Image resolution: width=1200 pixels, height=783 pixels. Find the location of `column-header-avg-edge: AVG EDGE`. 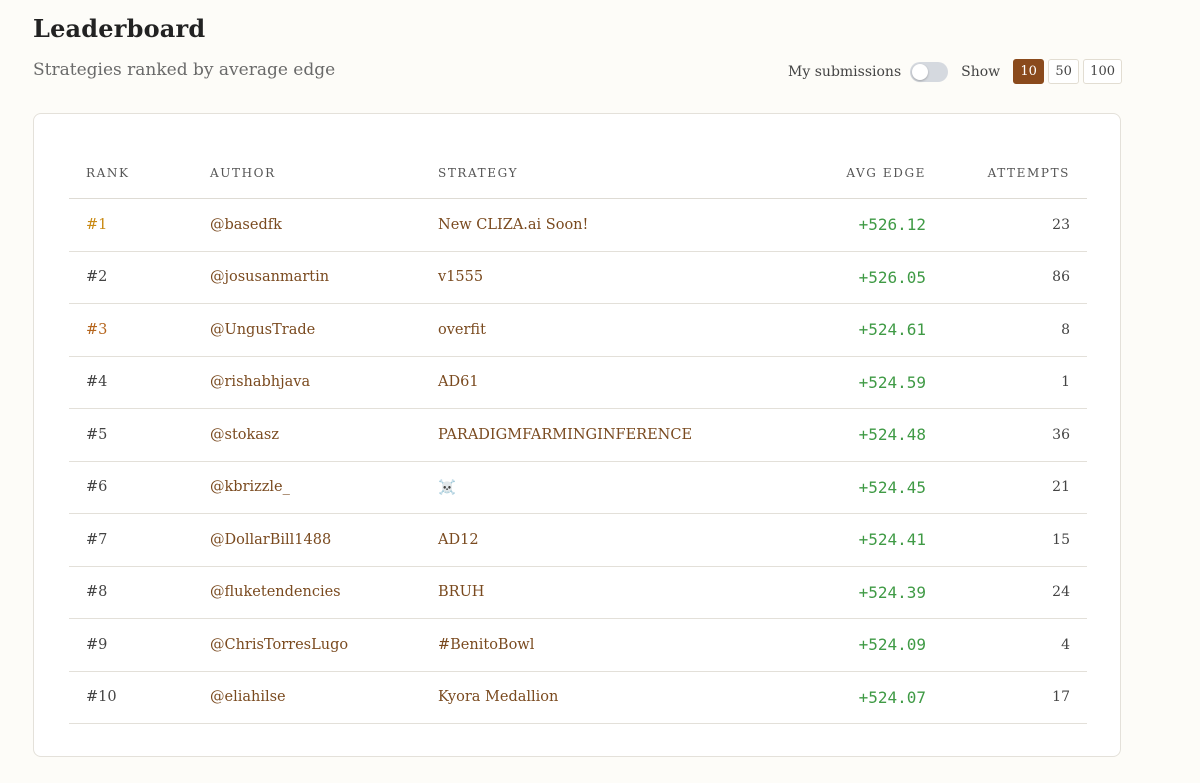

column-header-avg-edge: AVG EDGE is located at coordinates (838, 173).